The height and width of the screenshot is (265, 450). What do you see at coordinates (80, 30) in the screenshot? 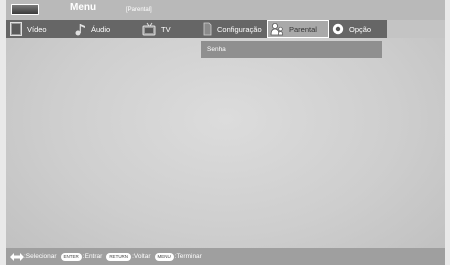
I see `audio-icon` at bounding box center [80, 30].